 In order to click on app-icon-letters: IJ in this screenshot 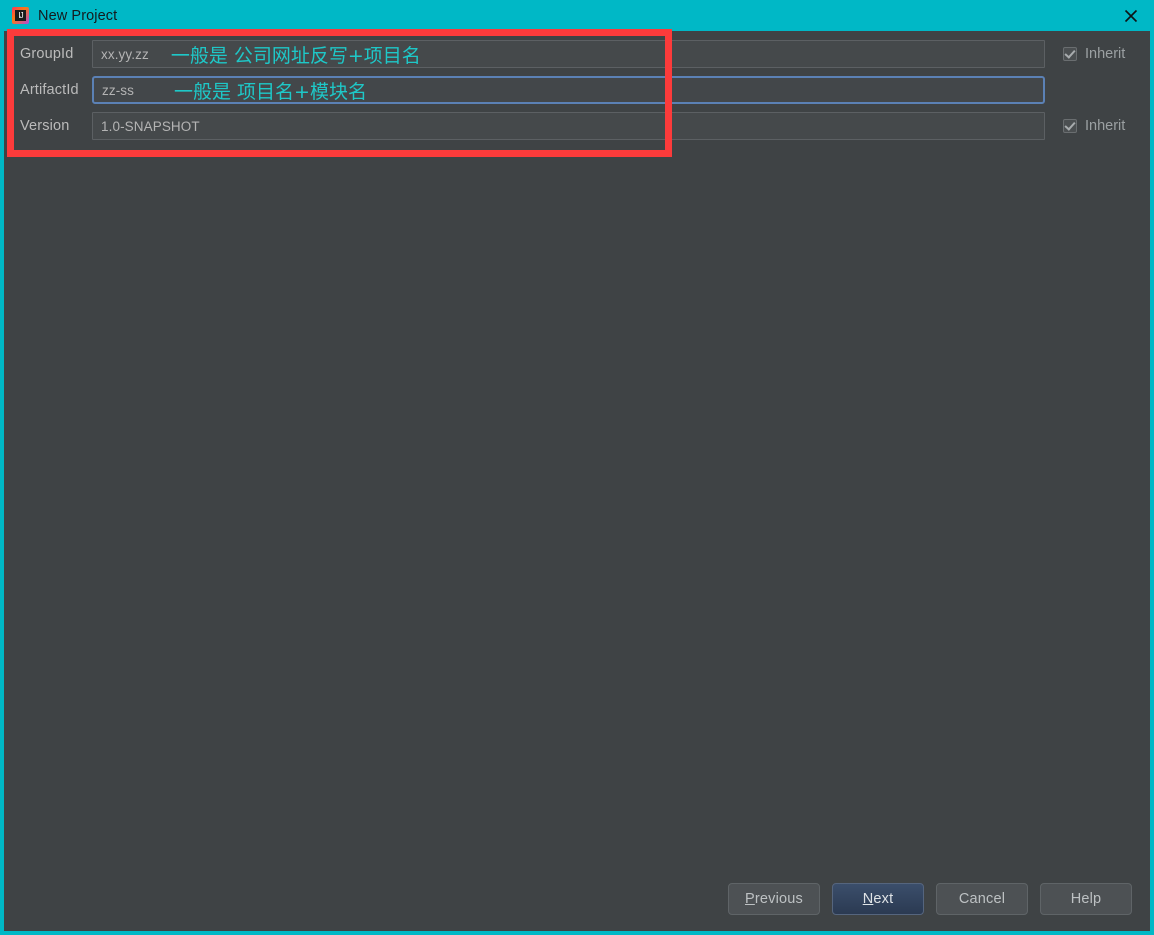, I will do `click(20, 15)`.